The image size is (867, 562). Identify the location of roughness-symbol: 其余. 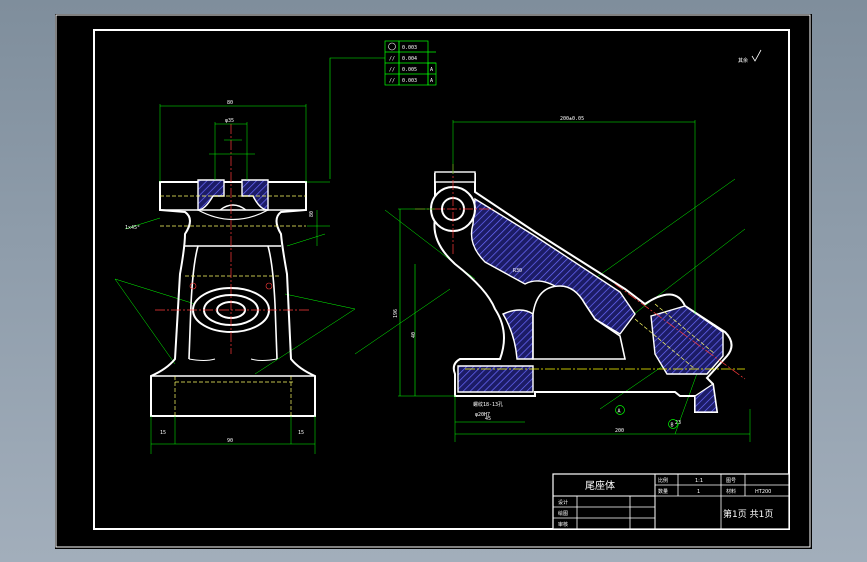
(750, 56).